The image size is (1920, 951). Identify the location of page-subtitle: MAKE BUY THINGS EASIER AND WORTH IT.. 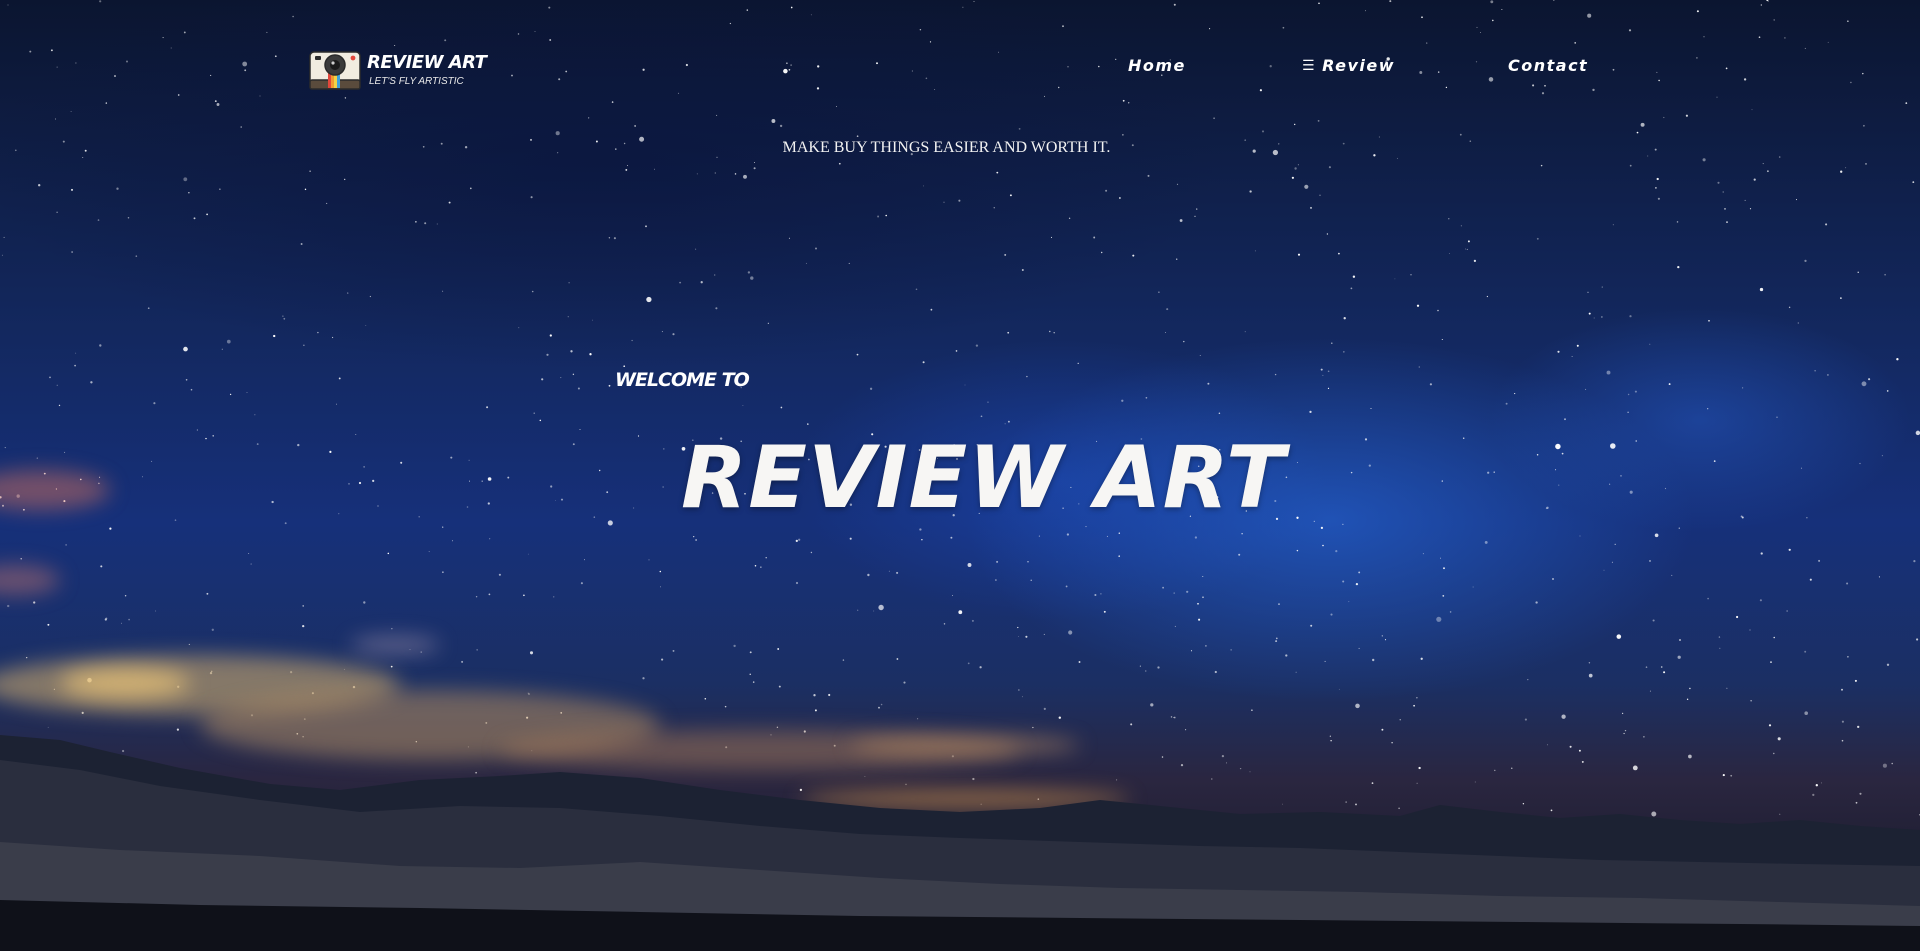
(946, 147).